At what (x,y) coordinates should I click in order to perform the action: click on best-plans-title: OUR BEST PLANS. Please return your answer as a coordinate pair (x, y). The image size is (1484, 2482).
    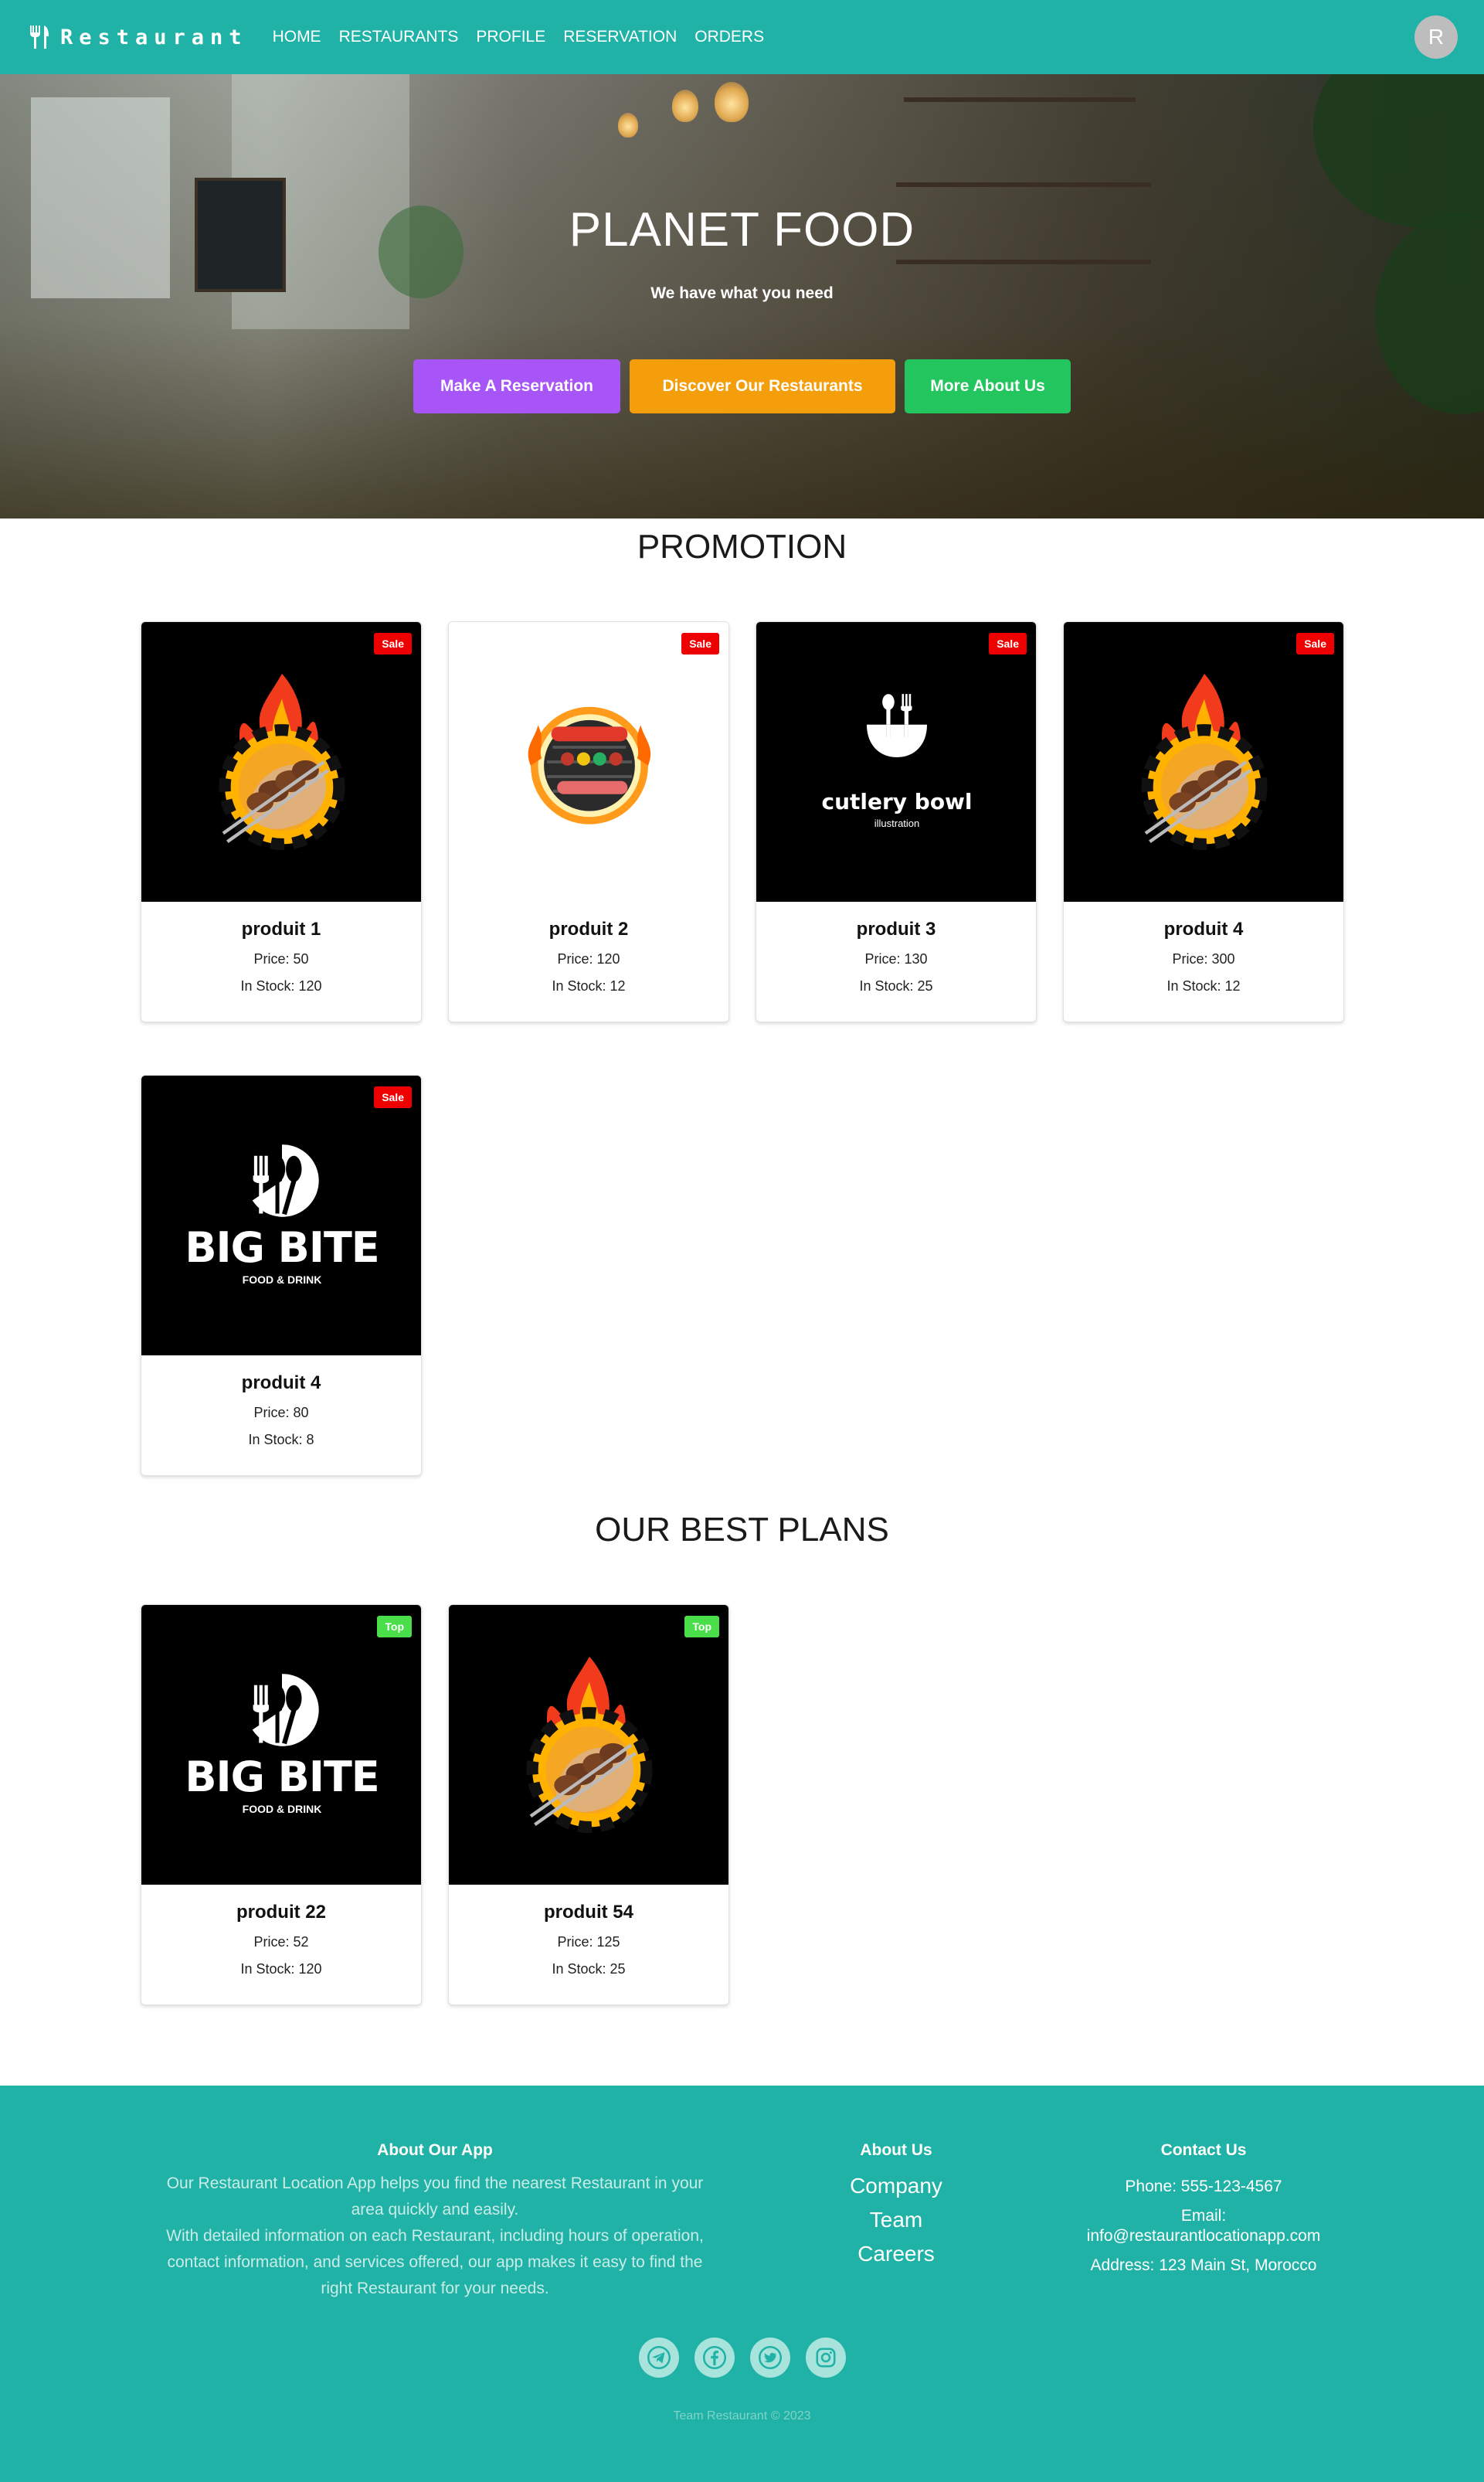
    Looking at the image, I should click on (742, 1530).